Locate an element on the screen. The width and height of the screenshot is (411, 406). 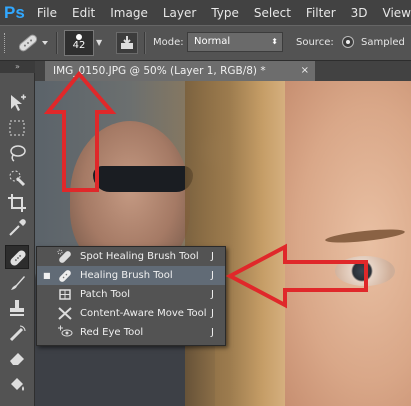
annotation-arrow-left is located at coordinates (296, 276).